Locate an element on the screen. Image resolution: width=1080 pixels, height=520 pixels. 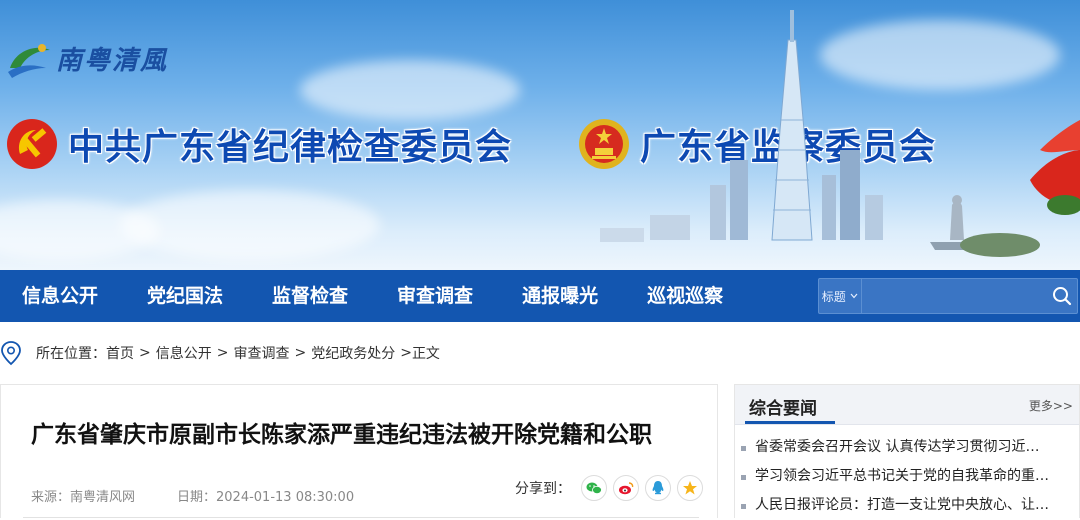
search-scope-select: 标题 is located at coordinates (840, 296).